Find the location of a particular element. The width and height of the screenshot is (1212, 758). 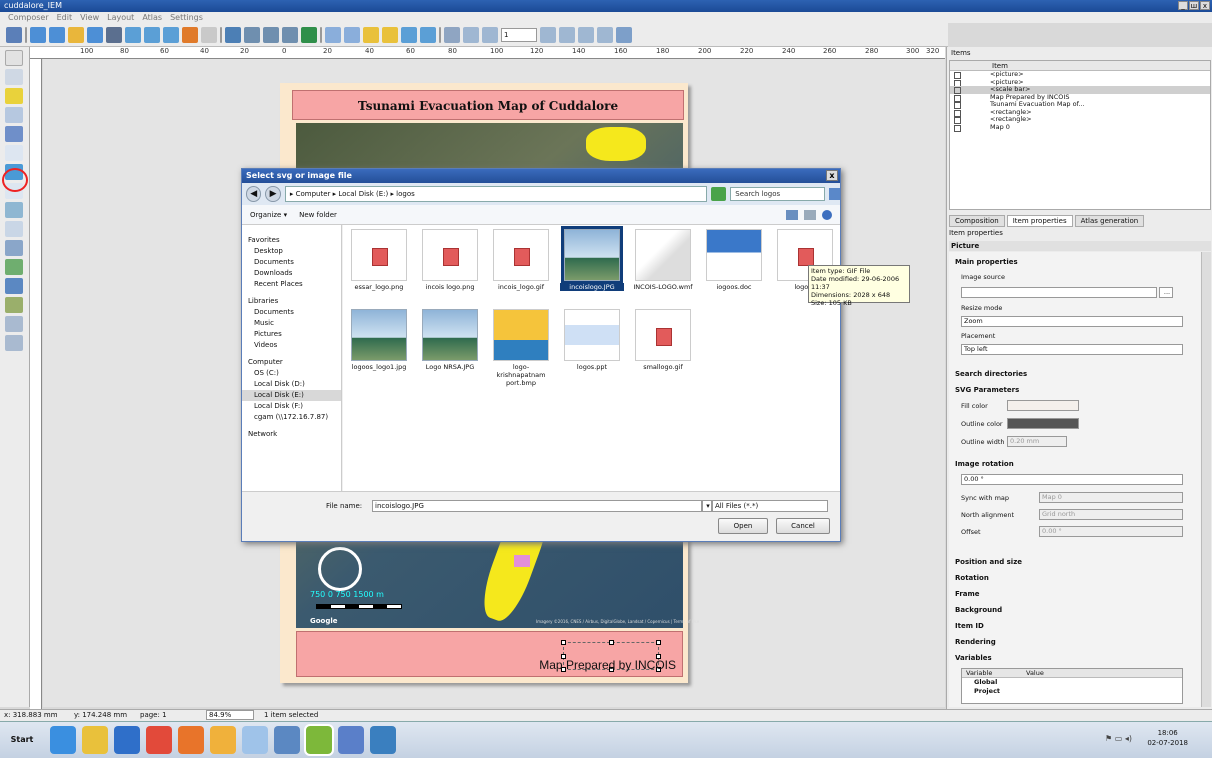

organize-button: Organize ▾ is located at coordinates (268, 215).